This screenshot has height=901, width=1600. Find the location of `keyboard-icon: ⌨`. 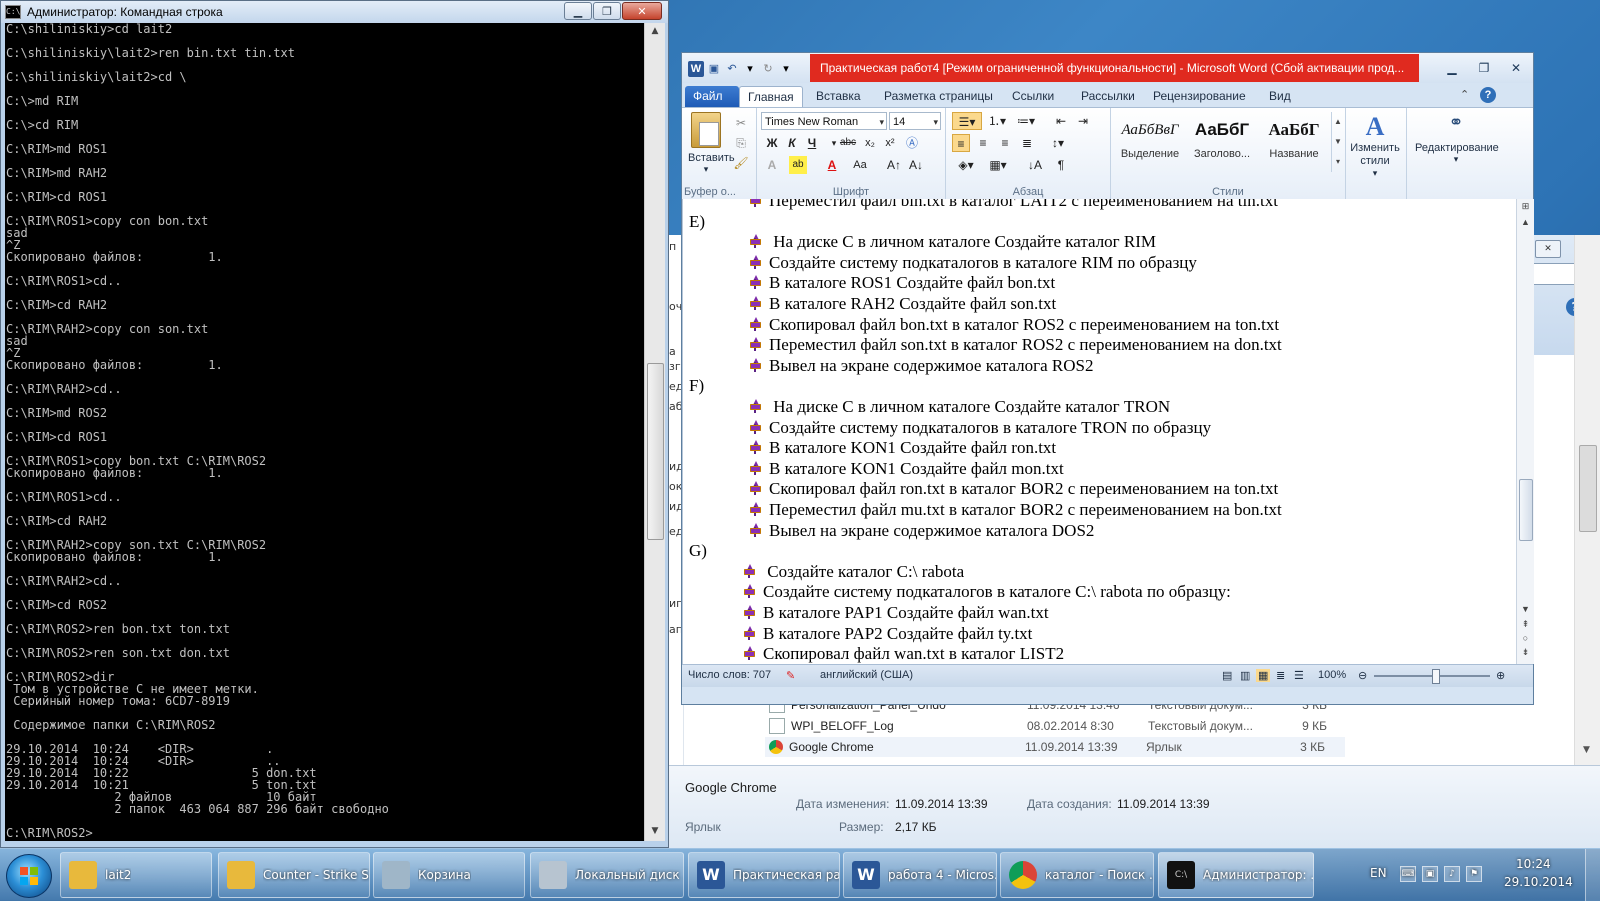

keyboard-icon: ⌨ is located at coordinates (1408, 874).